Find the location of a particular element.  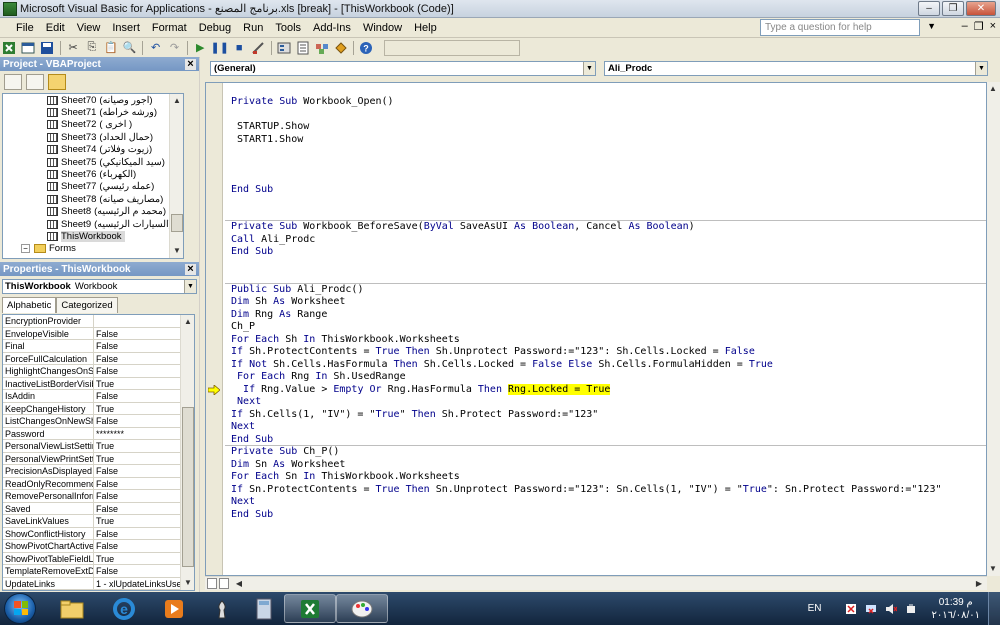

tree-item-sheet76: Sheet76 (الكهرباء) is located at coordinates (93, 174).